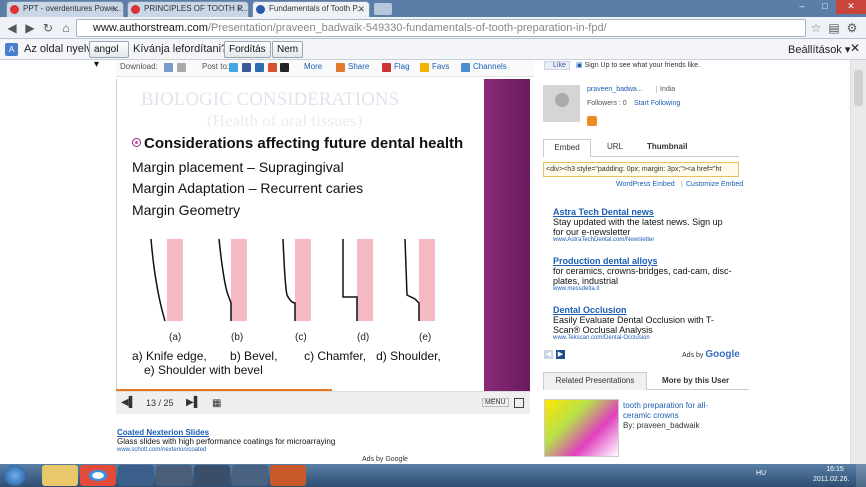 The image size is (866, 487). Describe the element at coordinates (645, 184) in the screenshot. I see `wordpress-embed-link: WordPress Embed` at that location.